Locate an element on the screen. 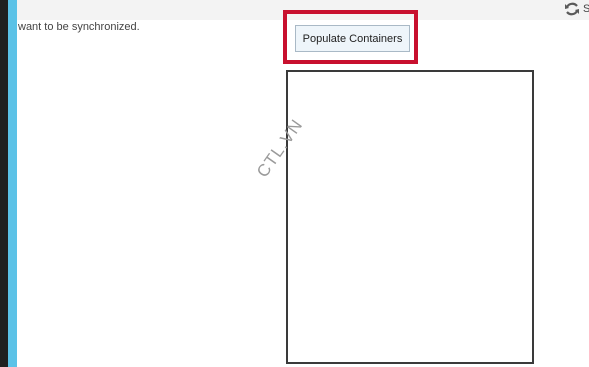  left-accent-bar is located at coordinates (12, 183).